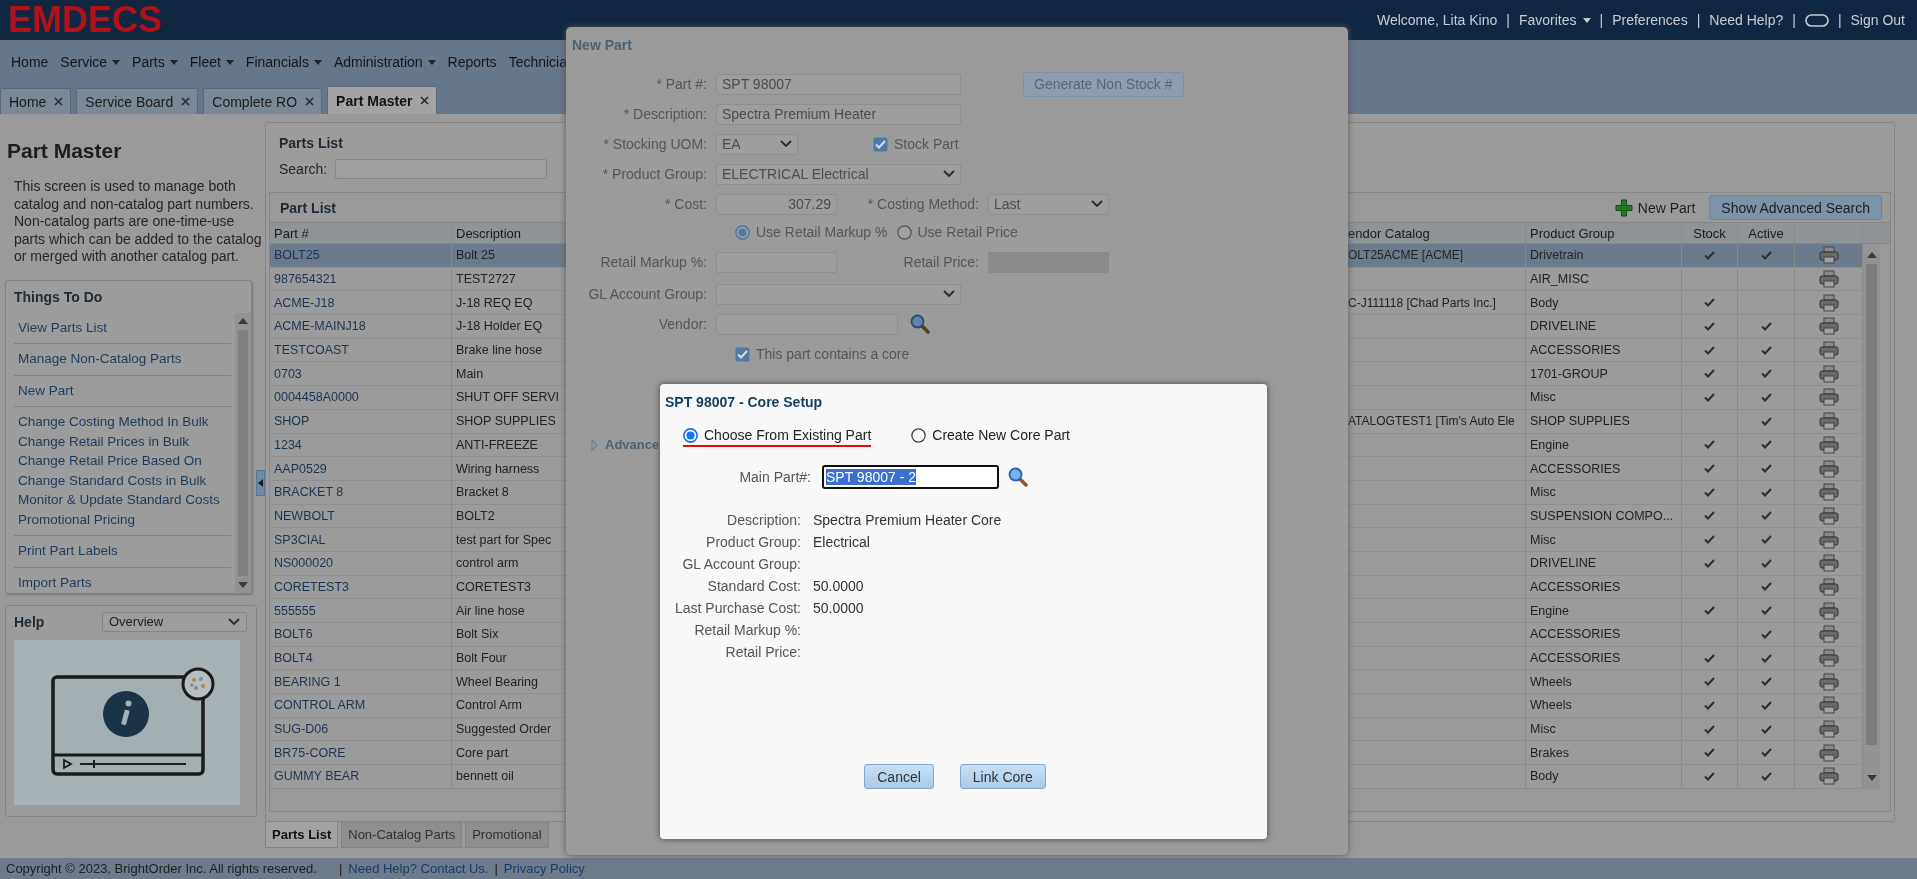 The image size is (1917, 879). What do you see at coordinates (310, 142) in the screenshot?
I see `panel-title: Parts List` at bounding box center [310, 142].